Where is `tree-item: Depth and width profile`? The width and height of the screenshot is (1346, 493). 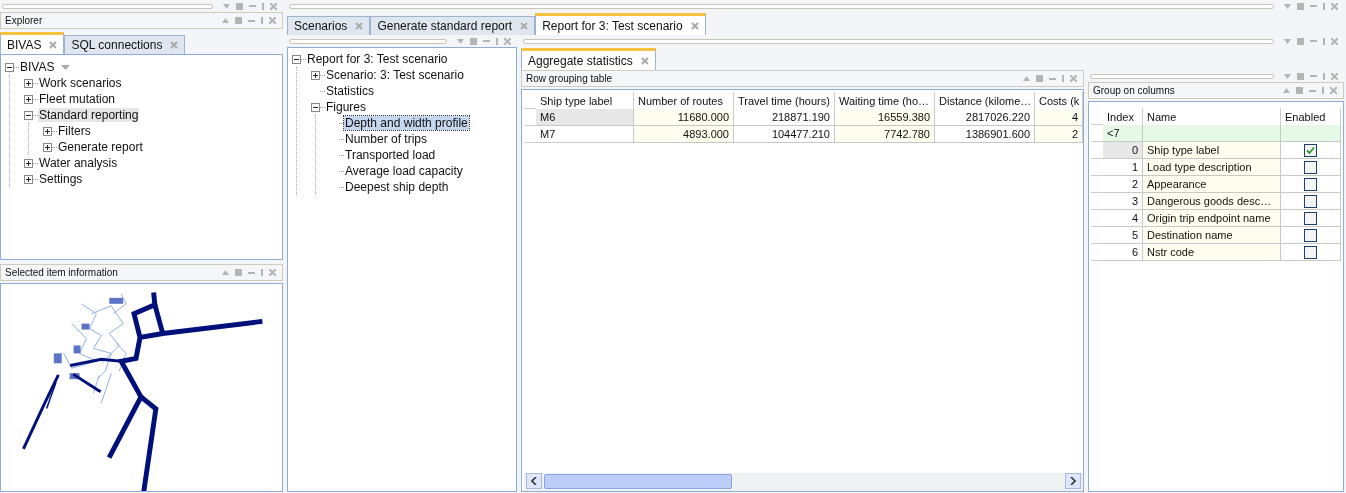
tree-item: Depth and width profile is located at coordinates (406, 123).